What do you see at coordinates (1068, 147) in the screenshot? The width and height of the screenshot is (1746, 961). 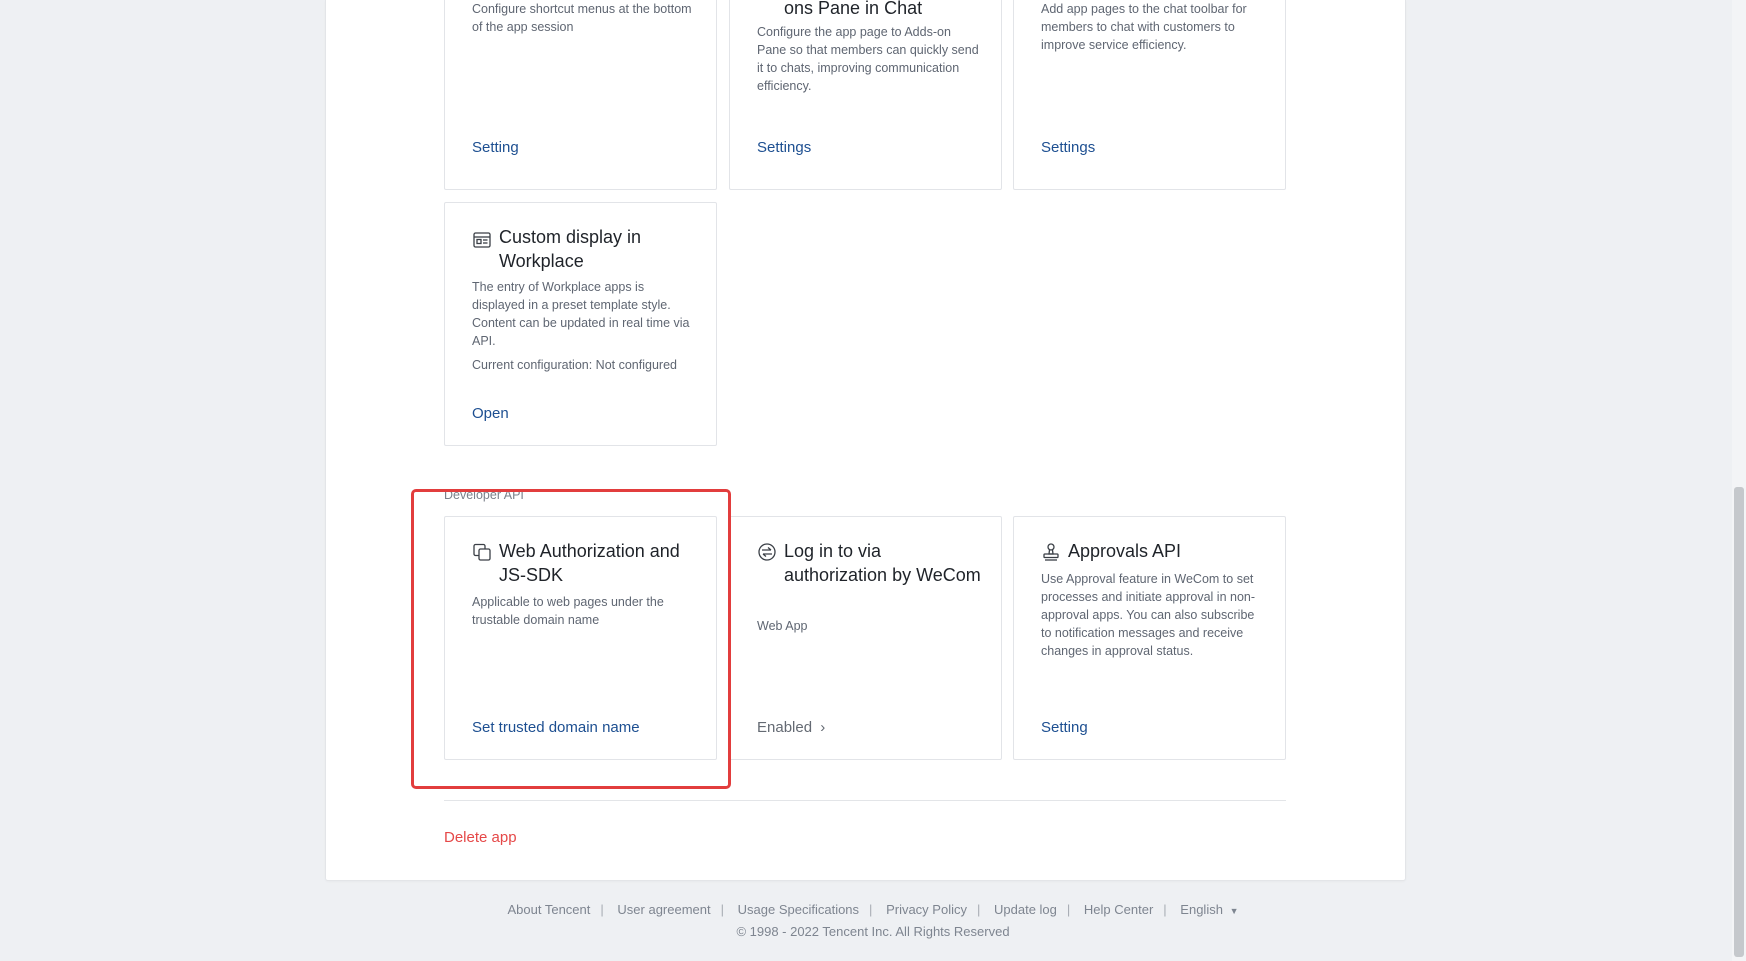 I see `chat-toolbar-settings-link: Settings` at bounding box center [1068, 147].